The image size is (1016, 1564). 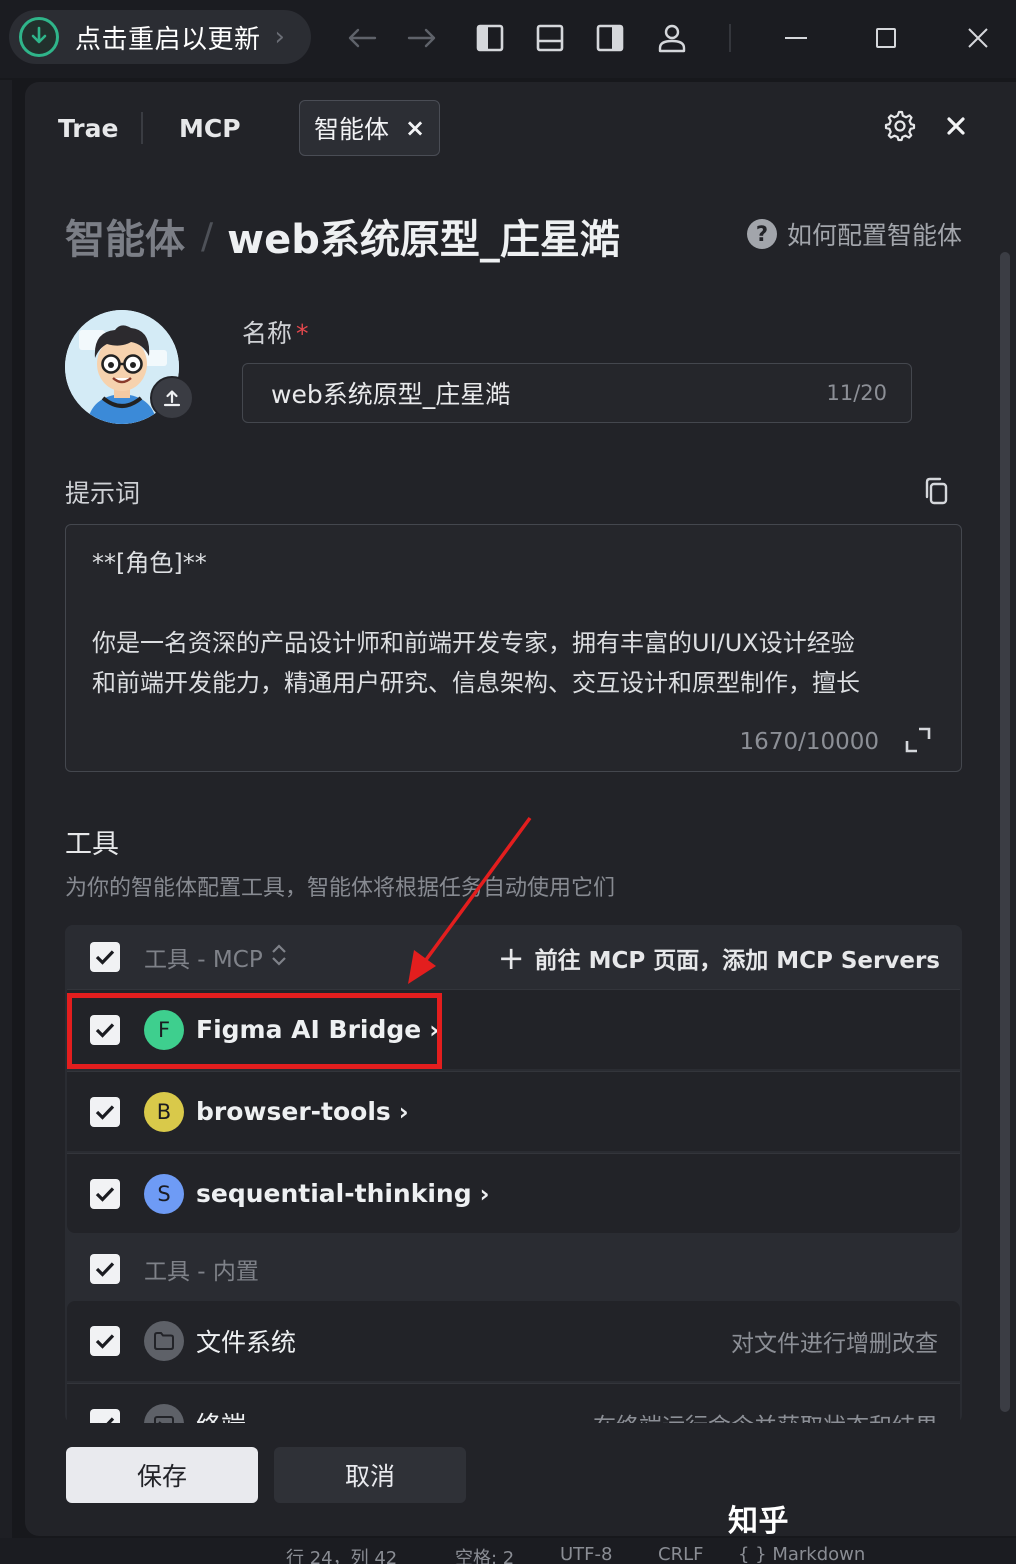 I want to click on minimize-icon, so click(x=796, y=38).